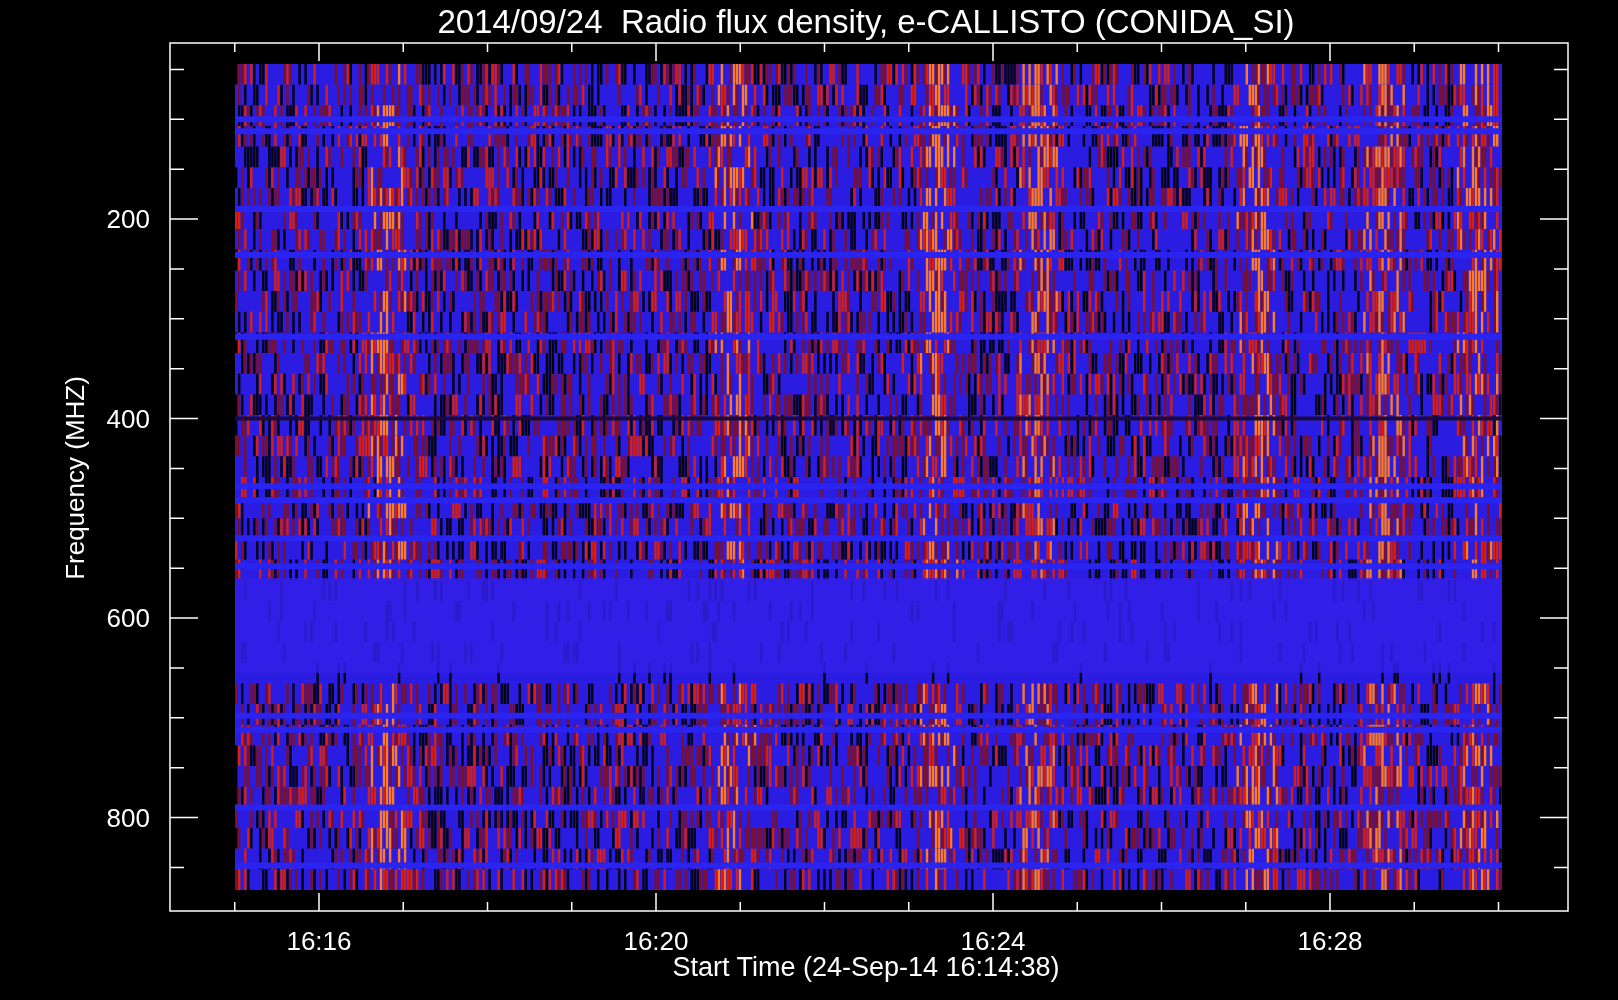  I want to click on tick-label: 800, so click(128, 817).